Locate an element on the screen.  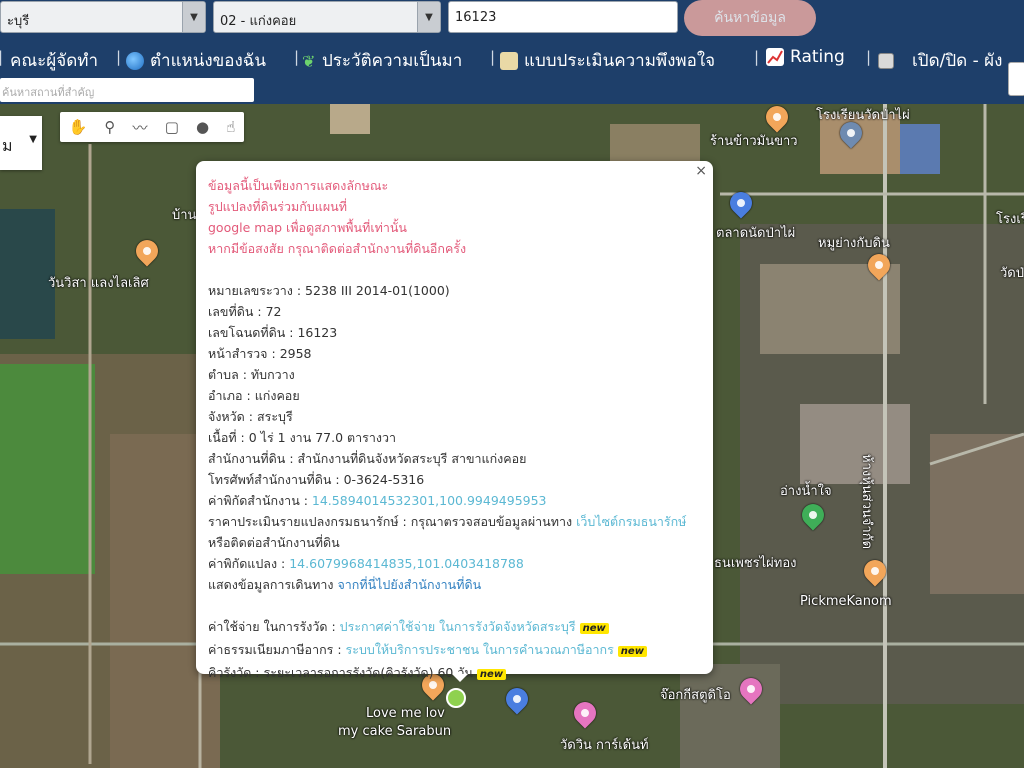
field-label: เนื้อที่ is located at coordinates (222, 437).